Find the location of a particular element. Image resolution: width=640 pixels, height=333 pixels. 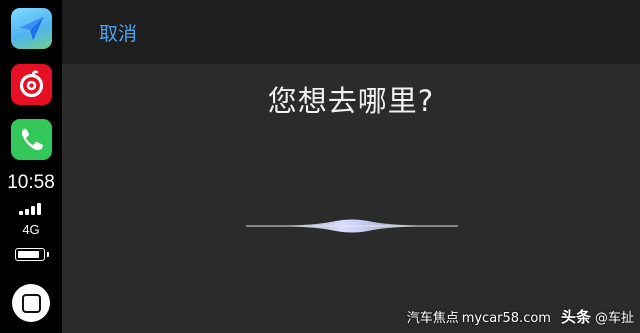

home-button is located at coordinates (31, 303).